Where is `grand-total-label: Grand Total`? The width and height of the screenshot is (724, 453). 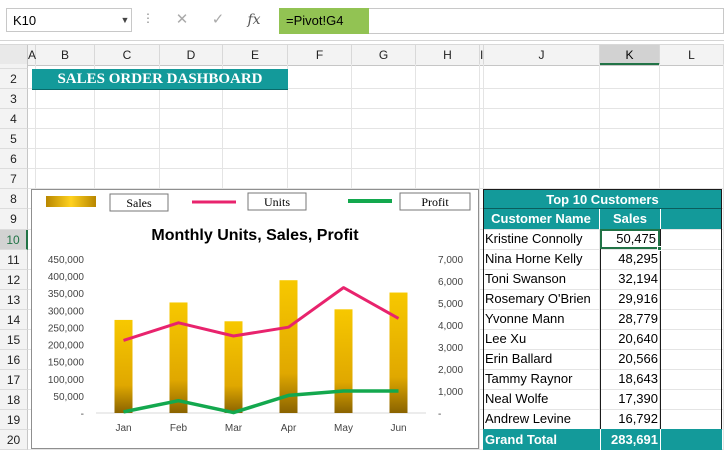
grand-total-label: Grand Total is located at coordinates (541, 439).